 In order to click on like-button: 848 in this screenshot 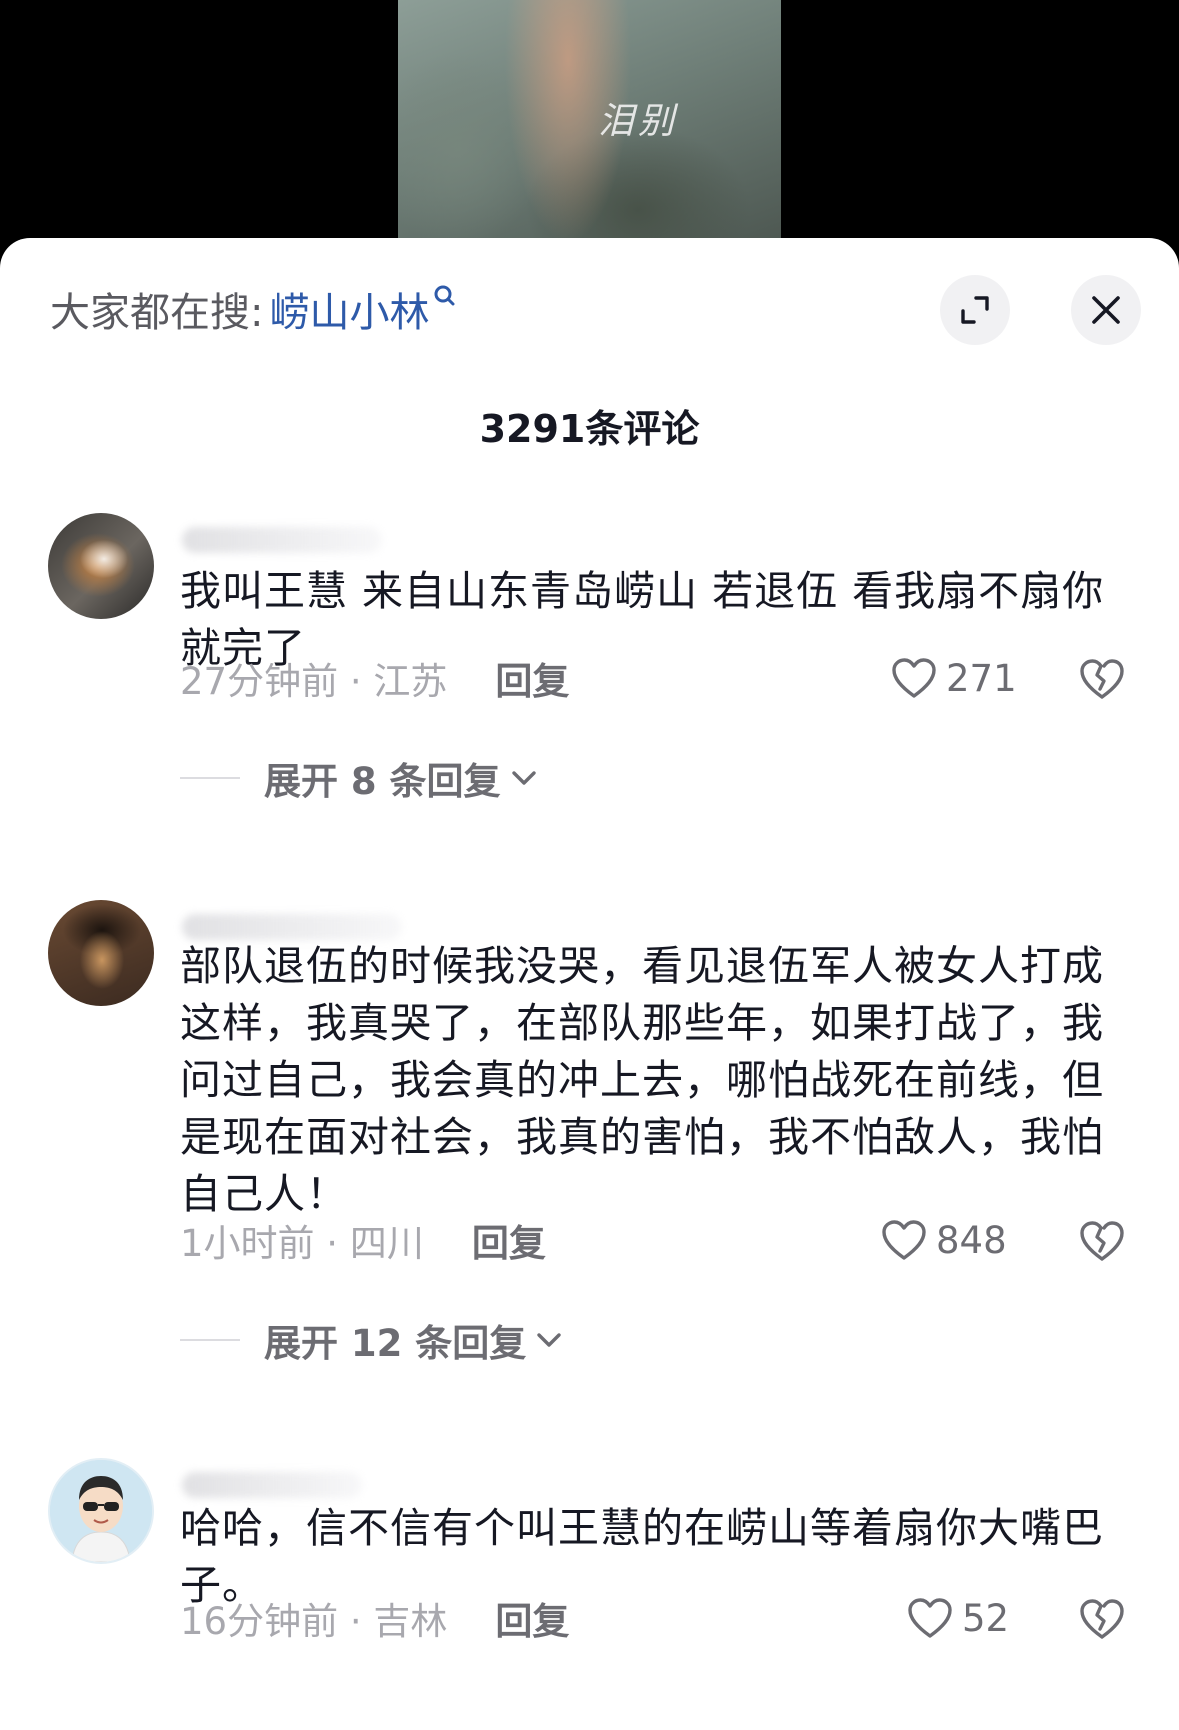, I will do `click(943, 1240)`.